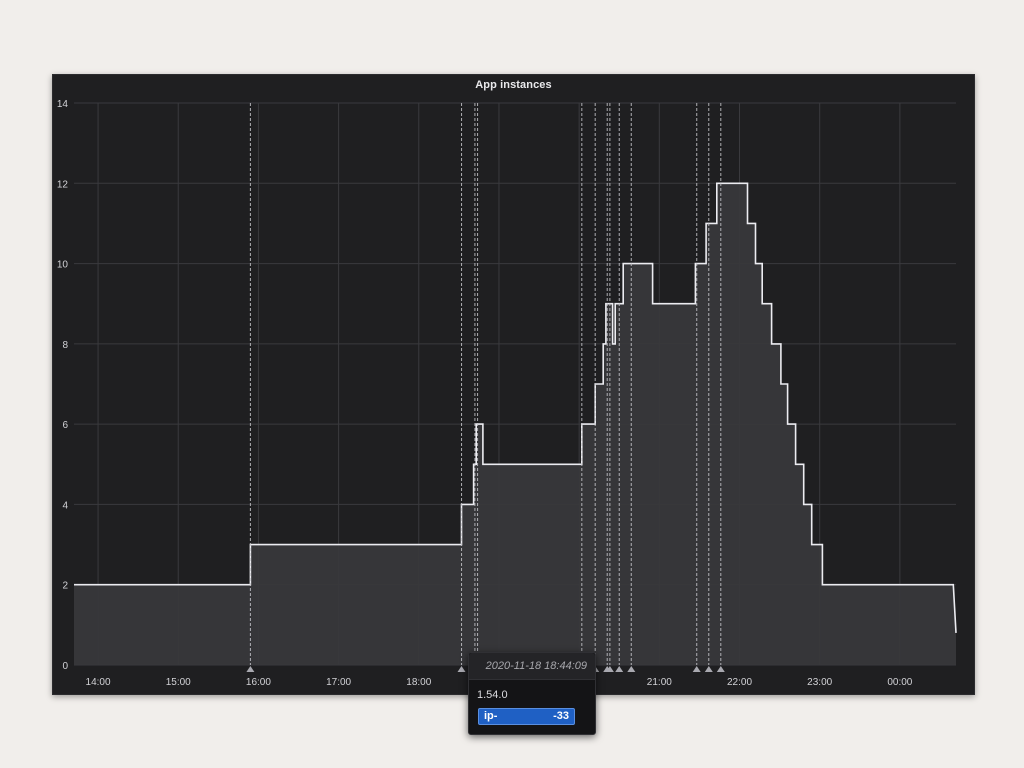  I want to click on y-tick-label: 12, so click(63, 184).